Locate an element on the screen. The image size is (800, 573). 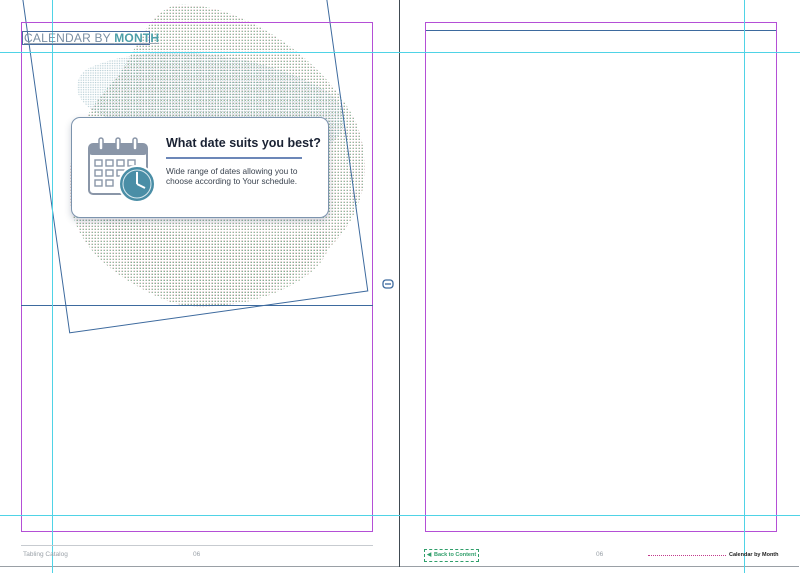
right-text-frame-edge is located at coordinates (601, 30).